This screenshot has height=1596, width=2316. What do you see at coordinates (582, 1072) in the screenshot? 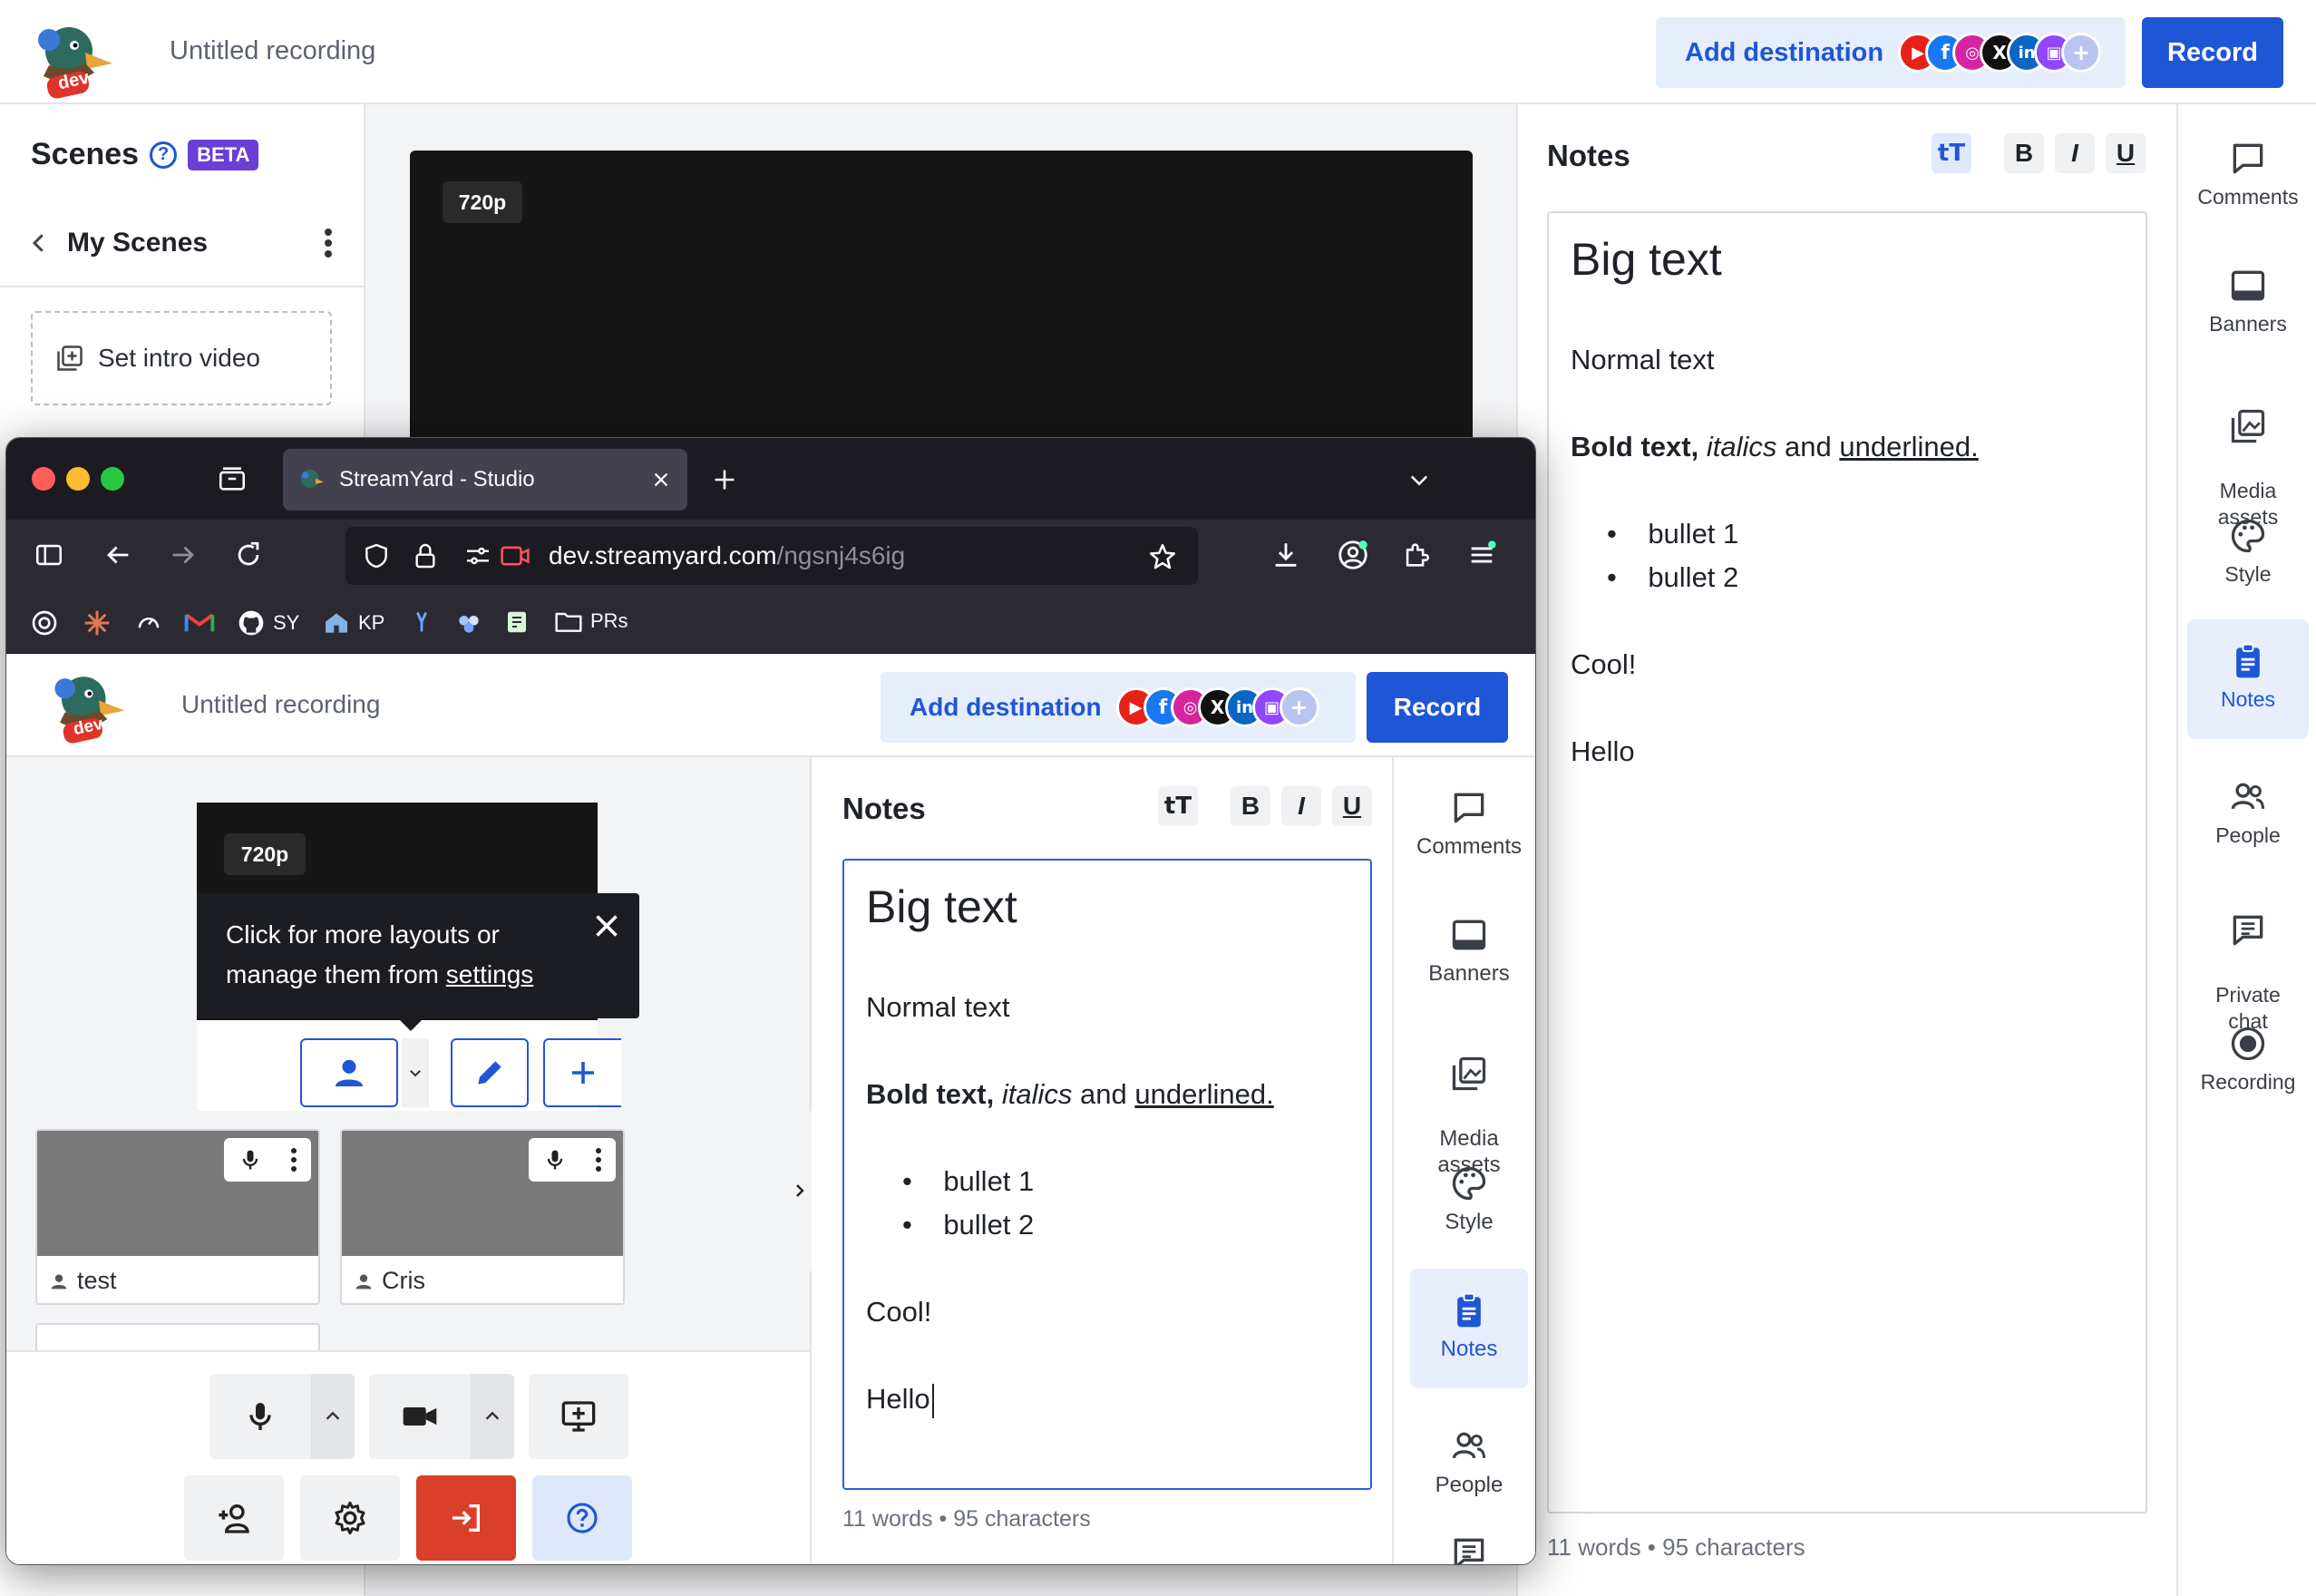
I see `add-layout-button` at bounding box center [582, 1072].